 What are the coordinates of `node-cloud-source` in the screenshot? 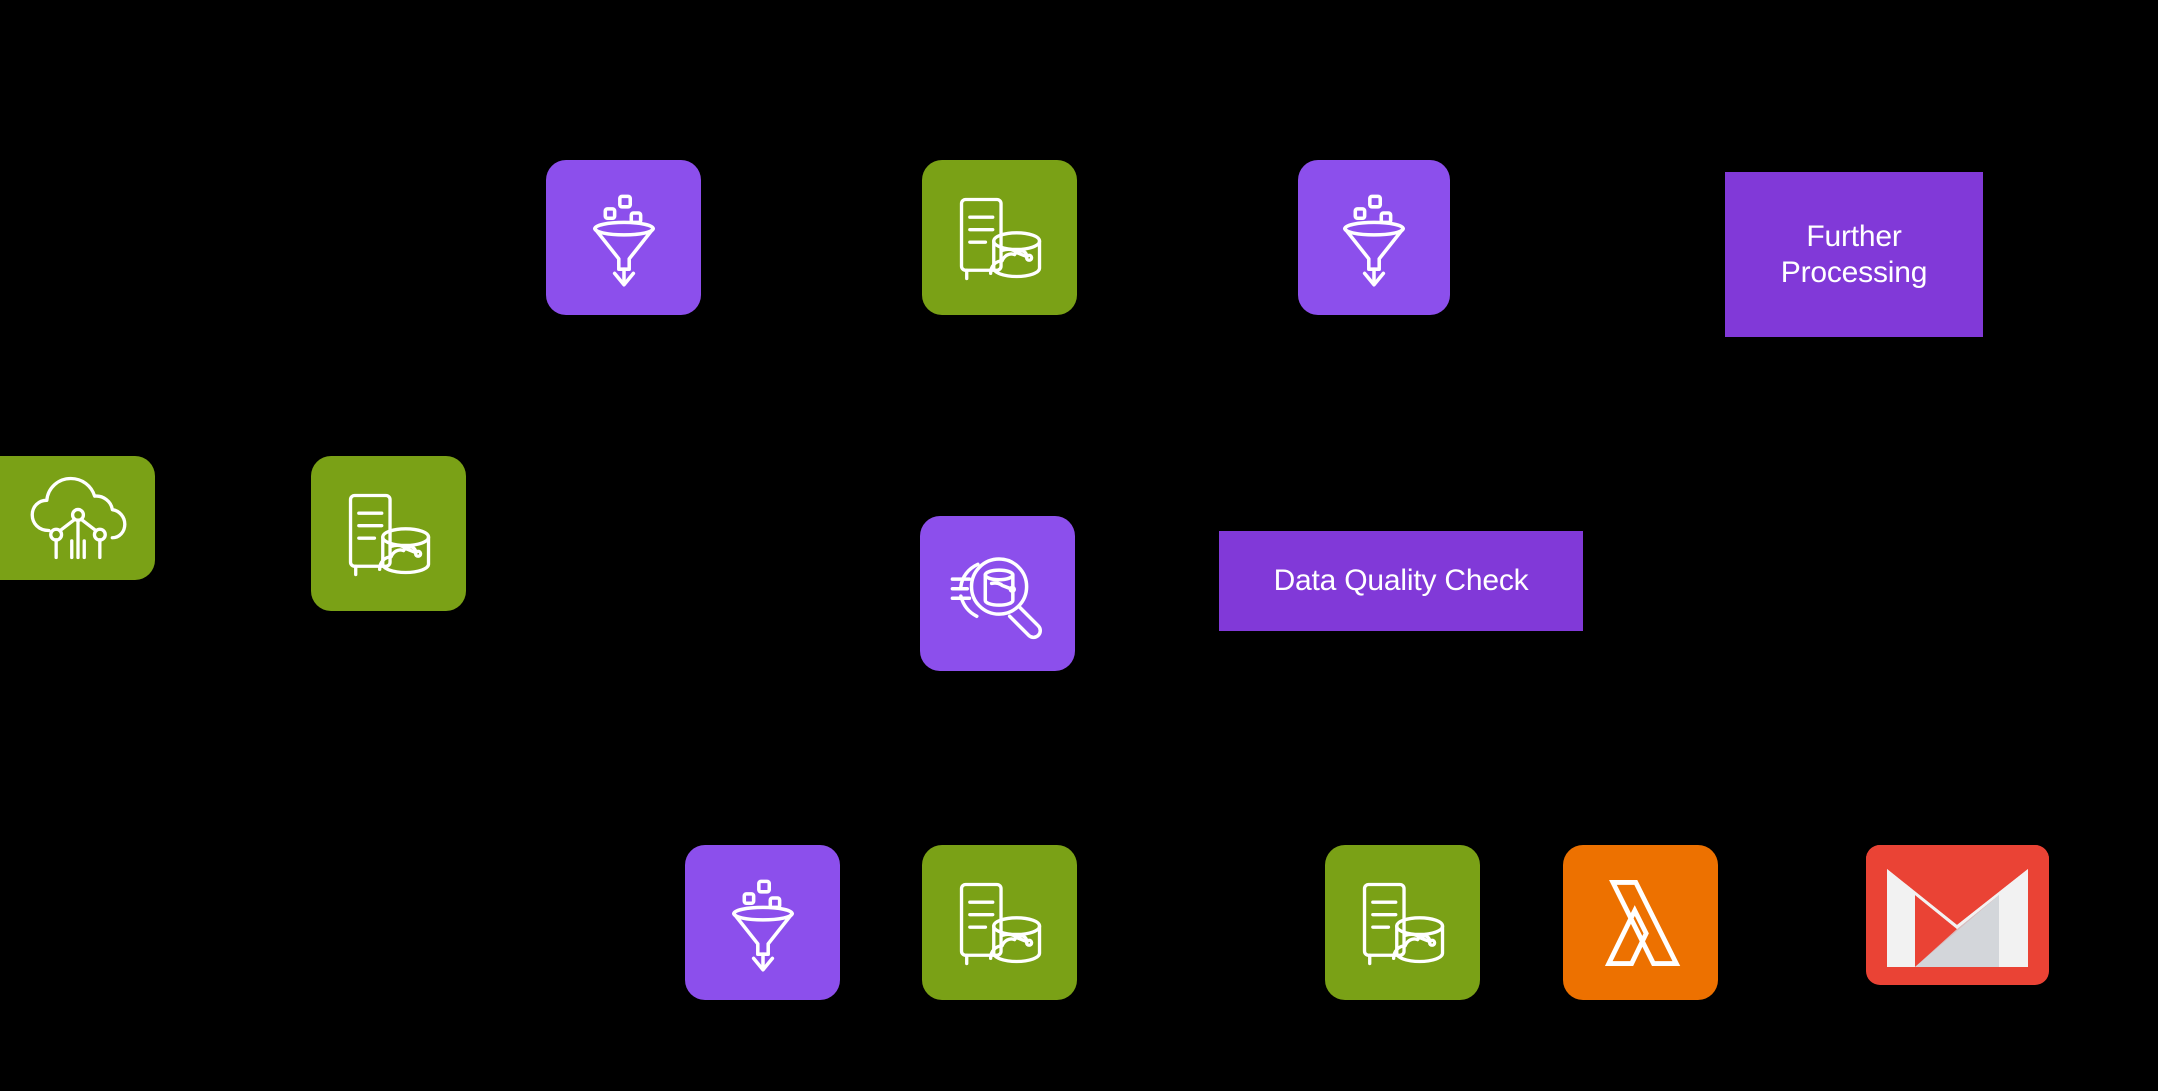 It's located at (77, 518).